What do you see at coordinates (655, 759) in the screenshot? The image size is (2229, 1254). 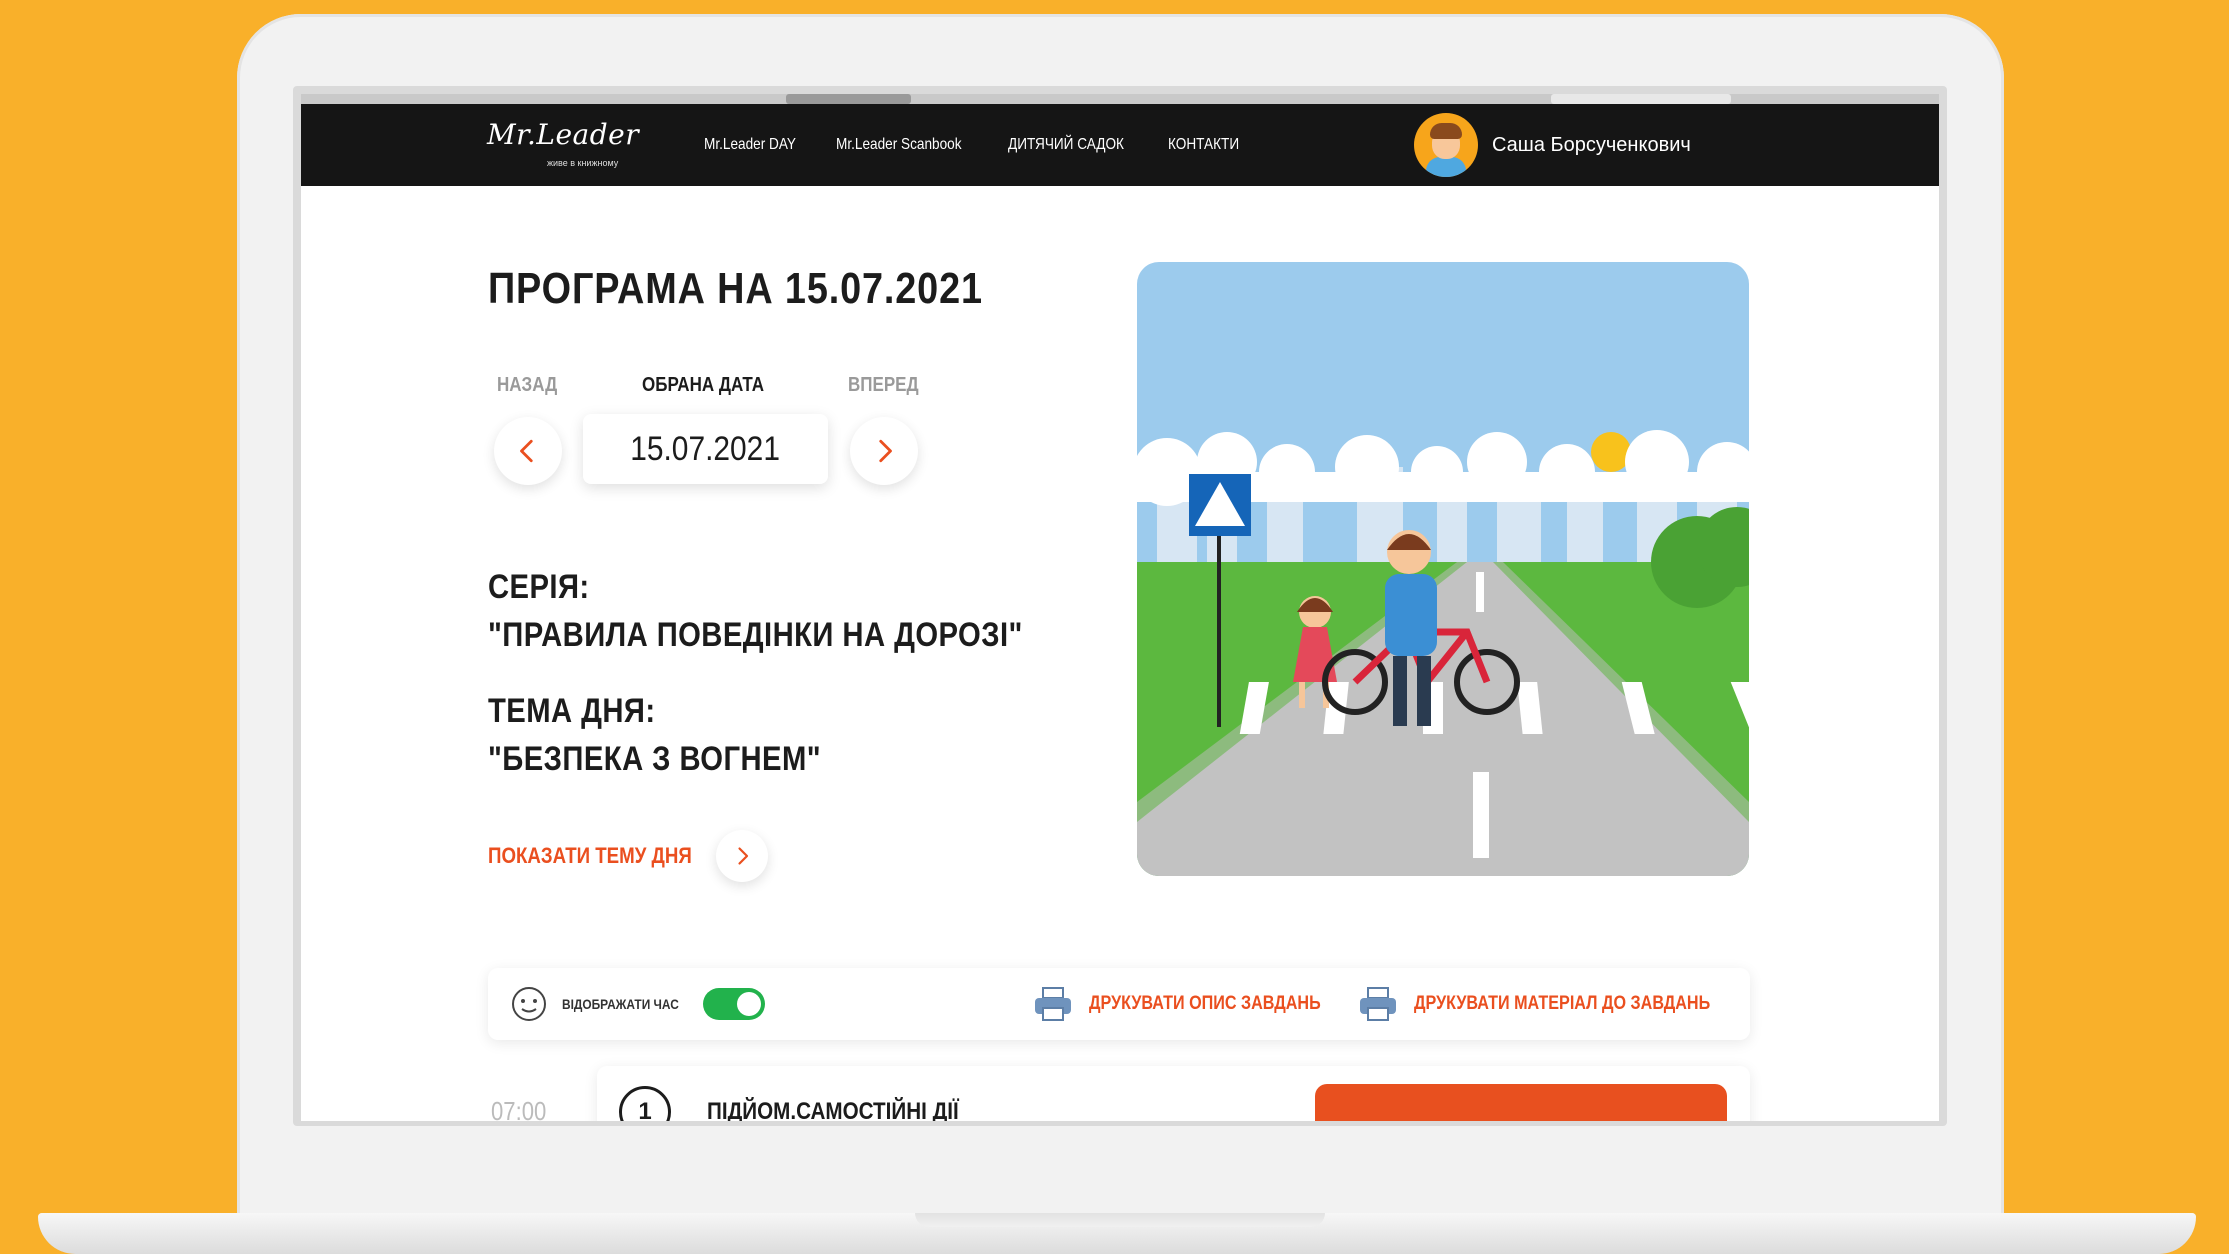 I see `topic-value: "БЕЗПЕКА З ВОГНЕМ"` at bounding box center [655, 759].